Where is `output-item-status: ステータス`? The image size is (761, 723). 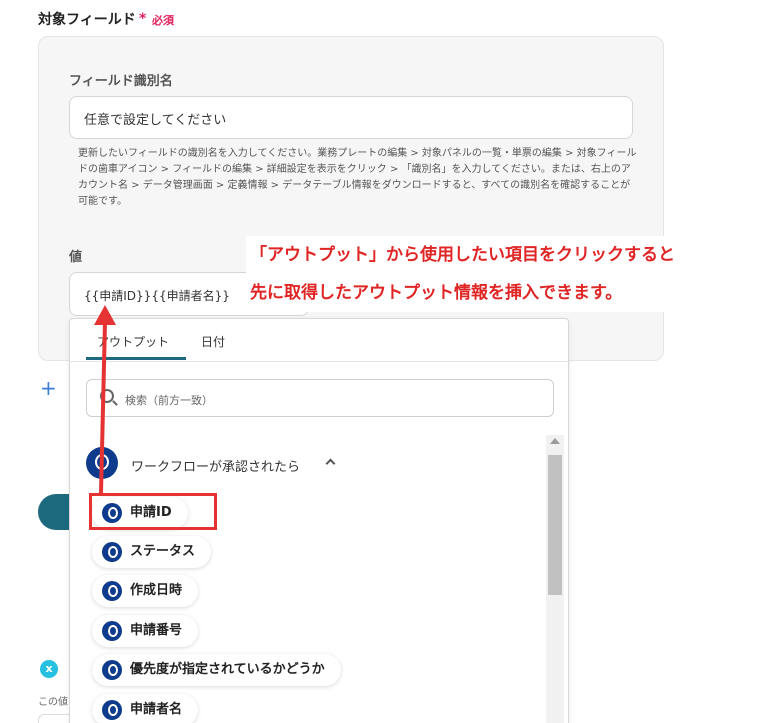 output-item-status: ステータス is located at coordinates (152, 552).